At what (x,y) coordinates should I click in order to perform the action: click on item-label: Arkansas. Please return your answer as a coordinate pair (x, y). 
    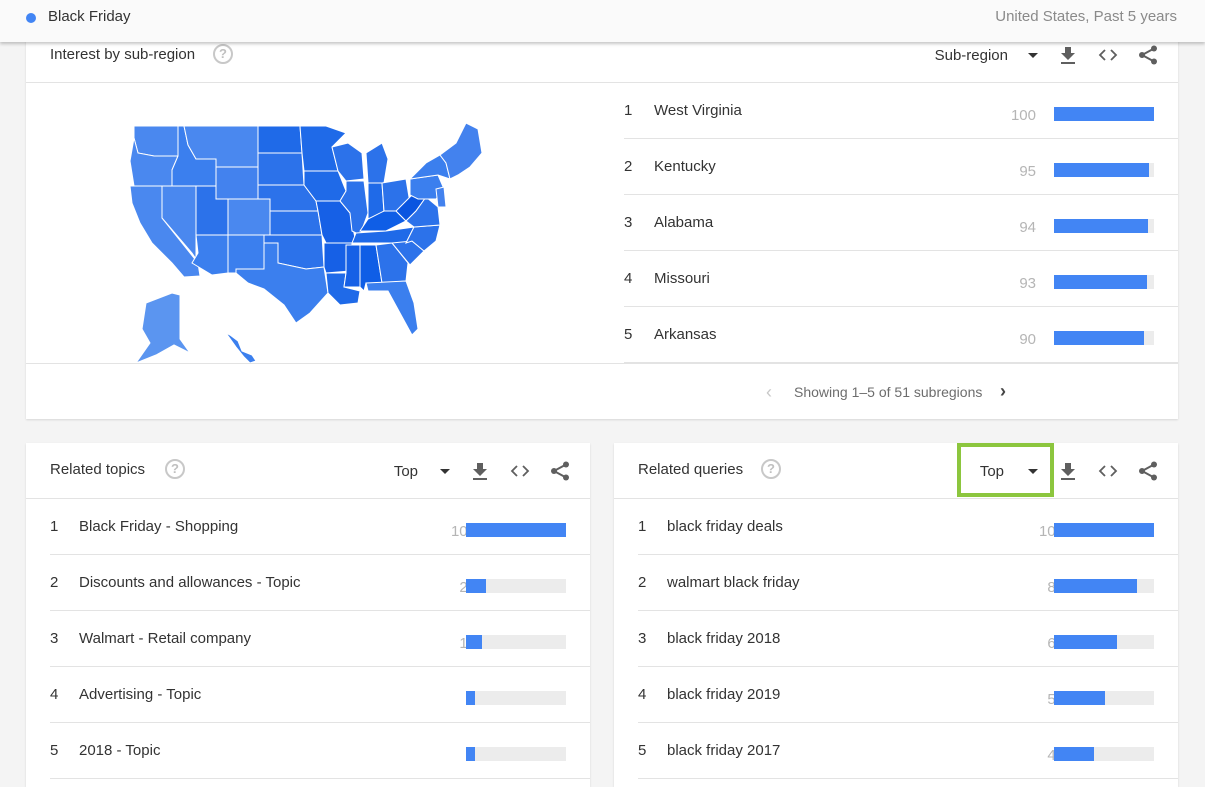
    Looking at the image, I should click on (685, 334).